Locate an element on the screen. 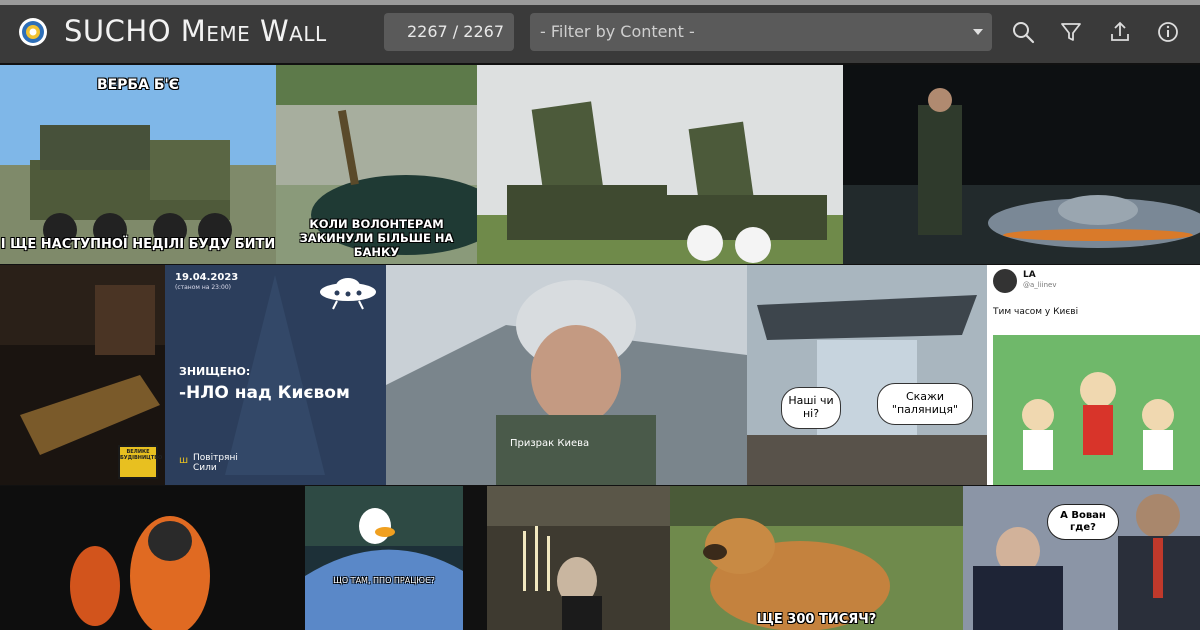 The height and width of the screenshot is (630, 1200). meme-caption: КОЛИ ВОЛОНТЕРАМ ЗАКИНУЛИ БІЛЬШЕ НА БАНКУ is located at coordinates (376, 238).